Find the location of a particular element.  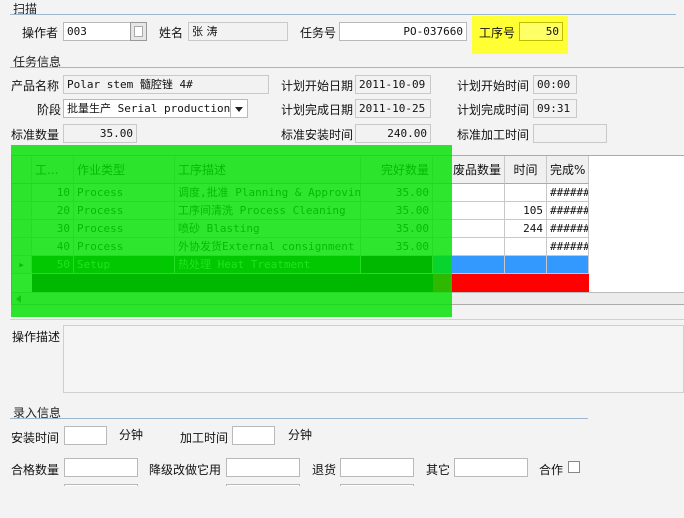

other-label: 其它 is located at coordinates (438, 470).